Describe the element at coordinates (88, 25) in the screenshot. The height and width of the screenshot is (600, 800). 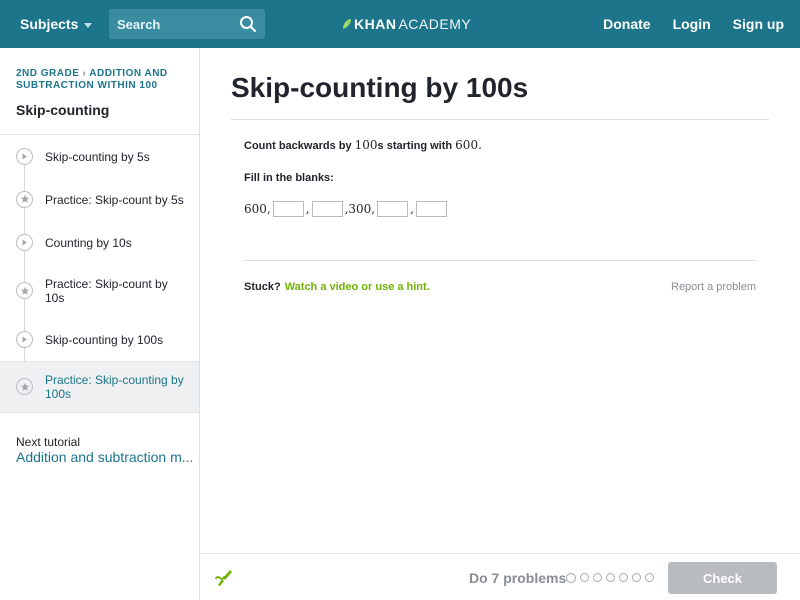
I see `chevron-down-icon` at that location.